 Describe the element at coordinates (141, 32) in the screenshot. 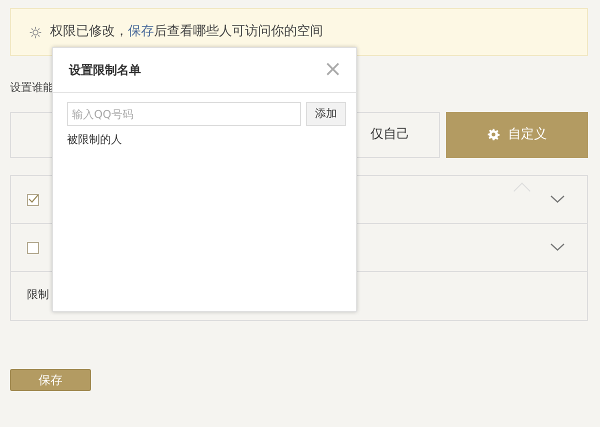

I see `save-link: 保存` at that location.